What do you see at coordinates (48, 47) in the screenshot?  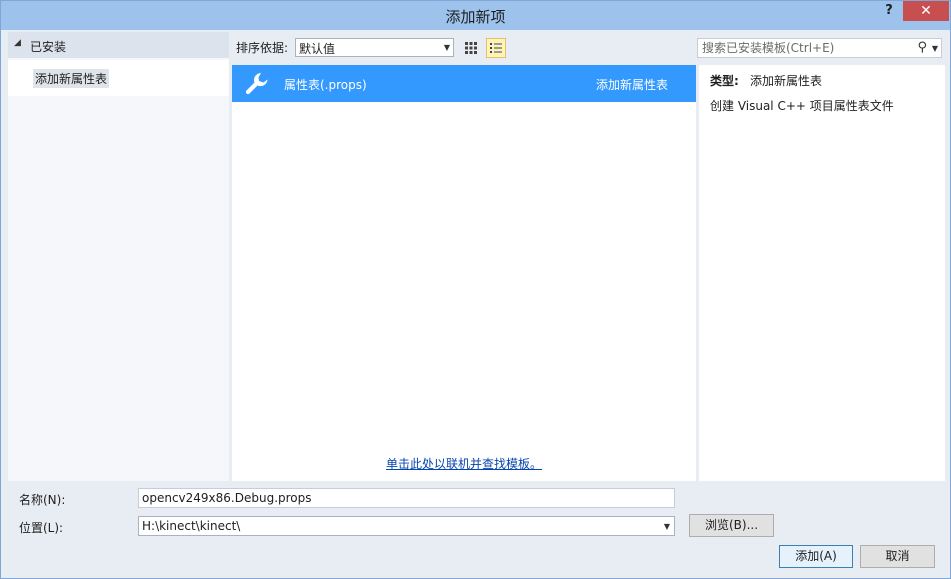 I see `tree-node-installed-label: 已安装` at bounding box center [48, 47].